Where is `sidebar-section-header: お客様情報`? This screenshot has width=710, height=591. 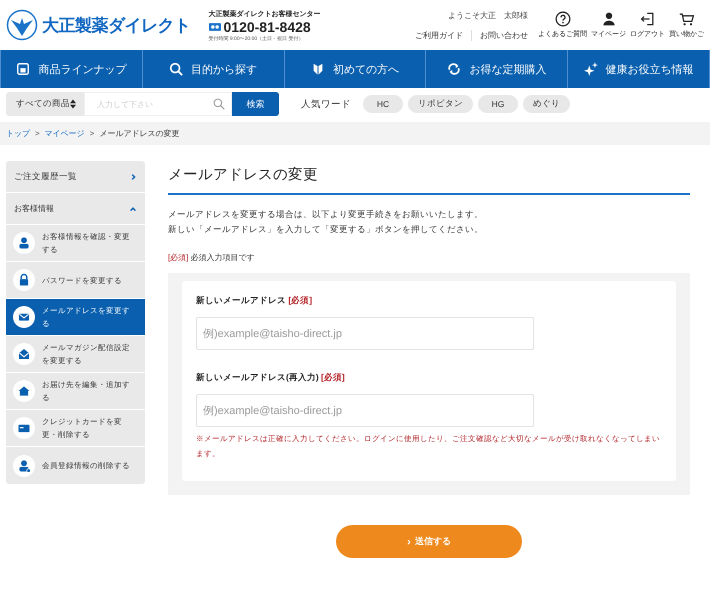
sidebar-section-header: お客様情報 is located at coordinates (75, 209).